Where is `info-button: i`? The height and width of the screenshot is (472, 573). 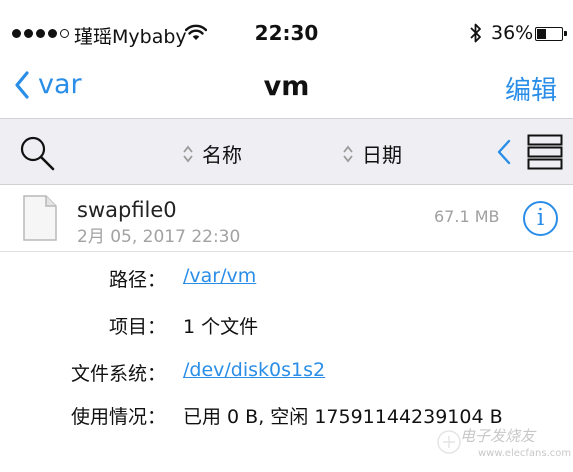
info-button: i is located at coordinates (540, 218).